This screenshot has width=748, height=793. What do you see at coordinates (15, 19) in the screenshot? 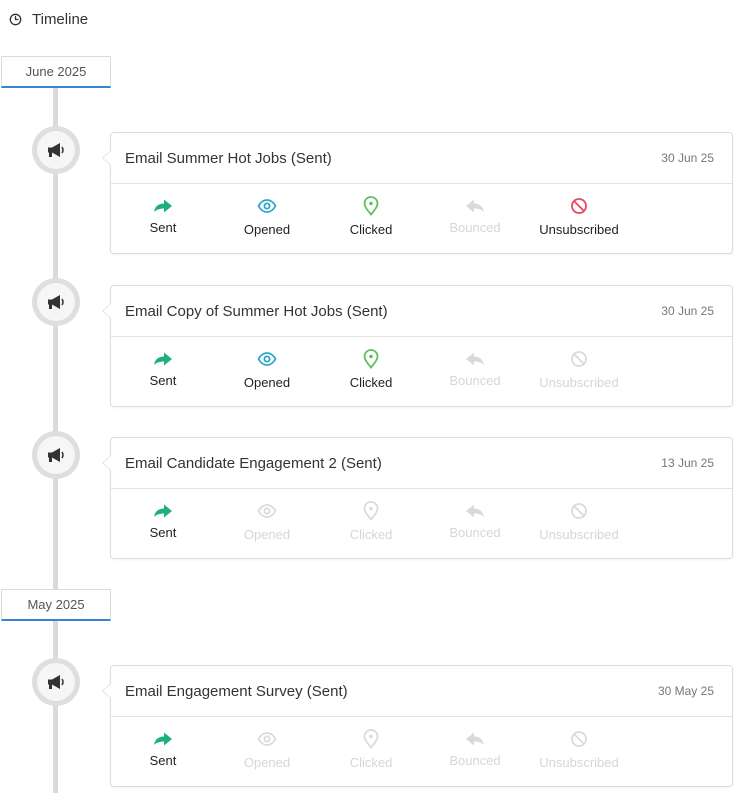
I see `clock-icon` at bounding box center [15, 19].